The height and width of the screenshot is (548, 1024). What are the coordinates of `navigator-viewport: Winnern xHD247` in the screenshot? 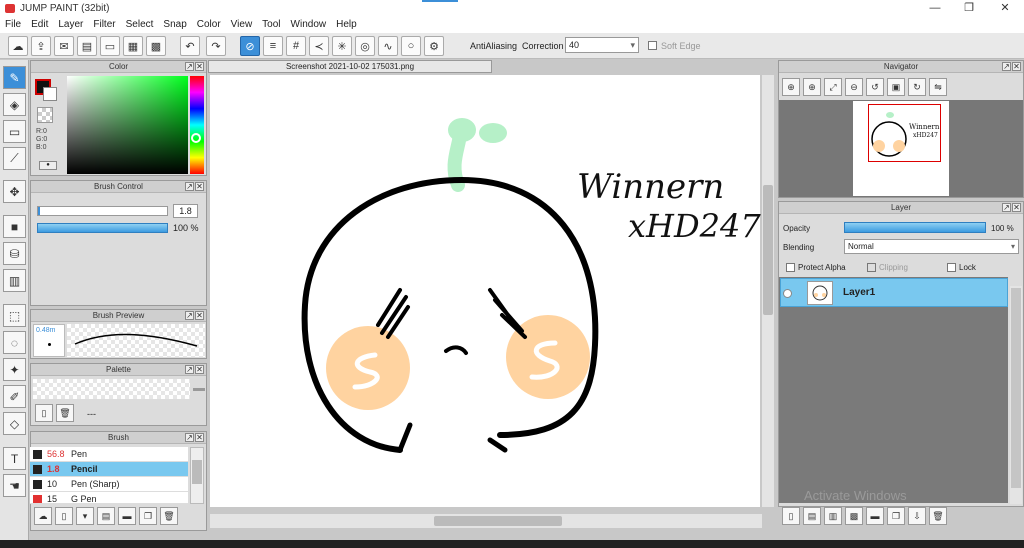 It's located at (901, 148).